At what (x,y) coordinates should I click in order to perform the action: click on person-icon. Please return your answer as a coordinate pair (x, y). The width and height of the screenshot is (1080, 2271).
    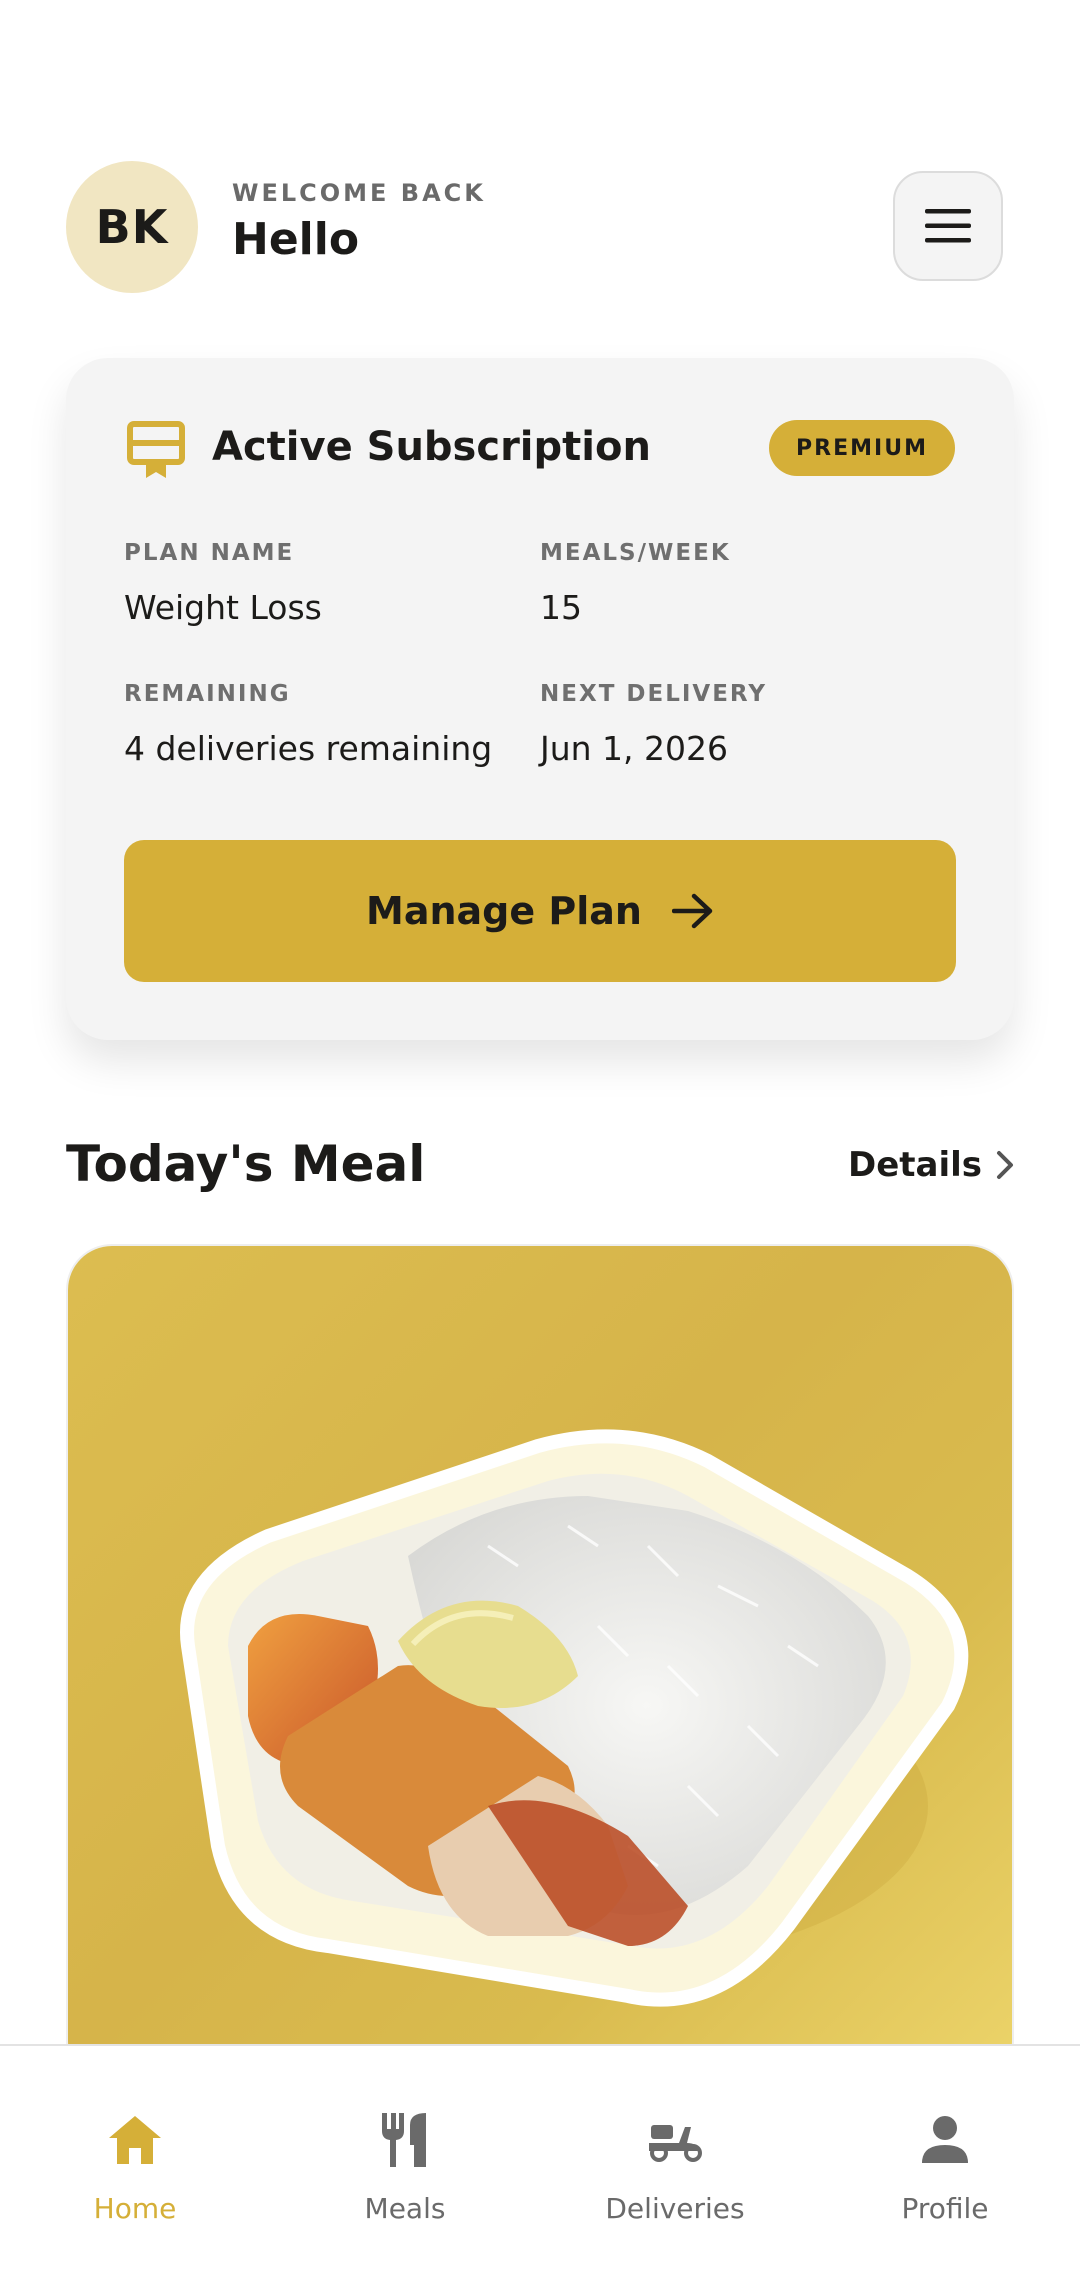
    Looking at the image, I should click on (945, 2139).